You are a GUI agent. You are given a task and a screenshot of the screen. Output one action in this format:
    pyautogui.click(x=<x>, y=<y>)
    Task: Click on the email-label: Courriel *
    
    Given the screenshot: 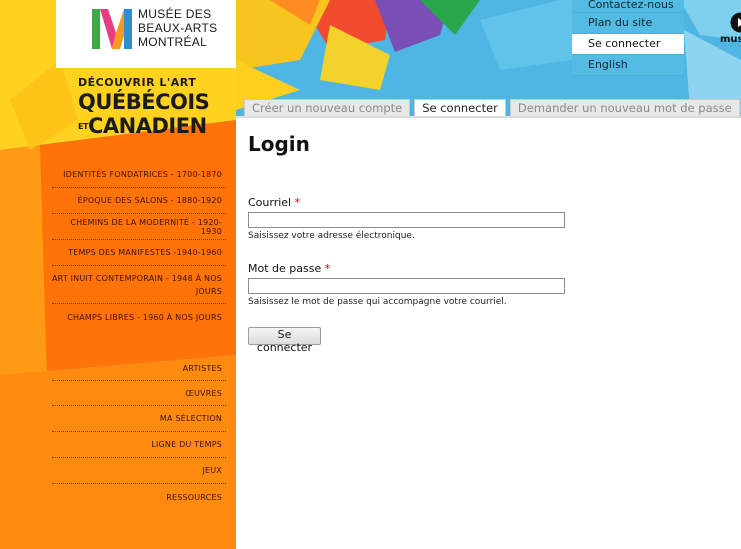 What is the action you would take?
    pyautogui.click(x=274, y=202)
    